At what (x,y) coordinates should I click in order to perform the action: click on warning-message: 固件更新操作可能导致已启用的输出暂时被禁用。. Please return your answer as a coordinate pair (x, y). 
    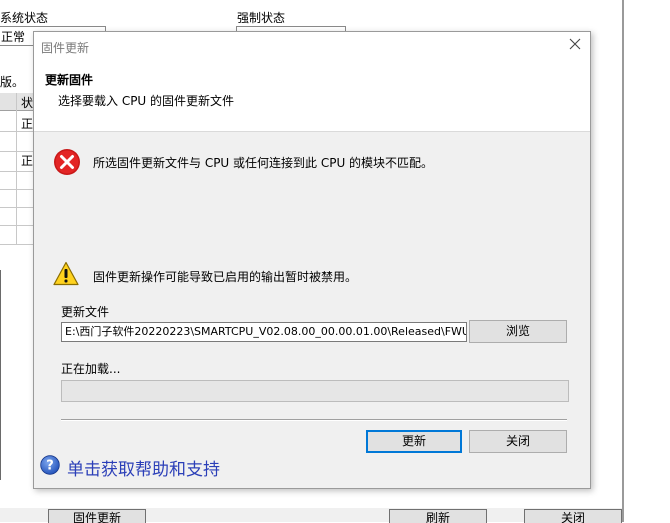
    Looking at the image, I should click on (225, 277).